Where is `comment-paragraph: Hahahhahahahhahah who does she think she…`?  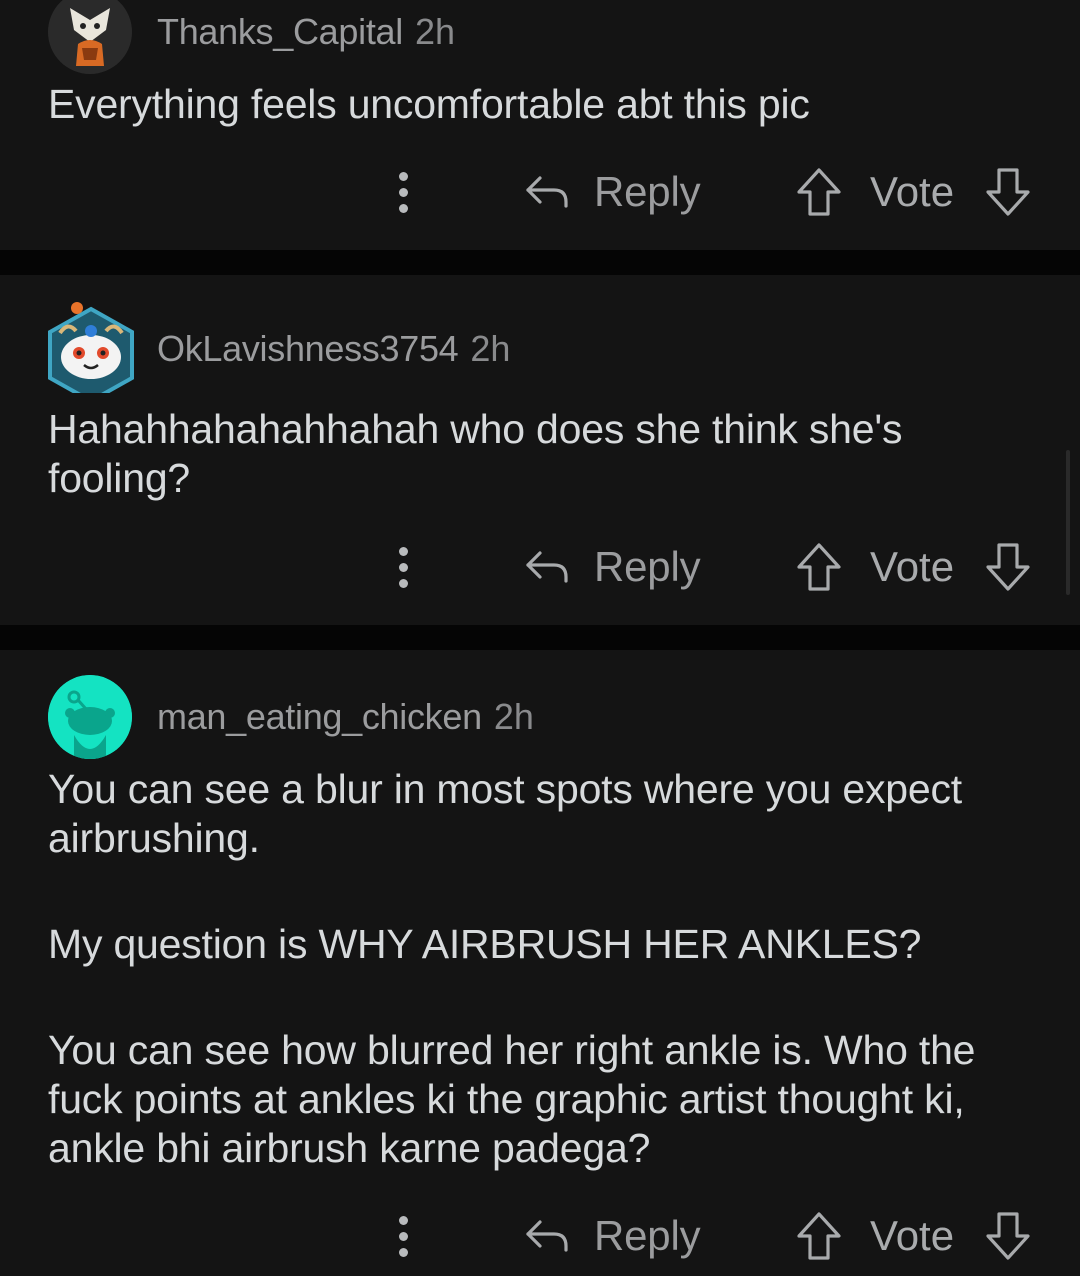 comment-paragraph: Hahahhahahahhahah who does she think she… is located at coordinates (475, 453).